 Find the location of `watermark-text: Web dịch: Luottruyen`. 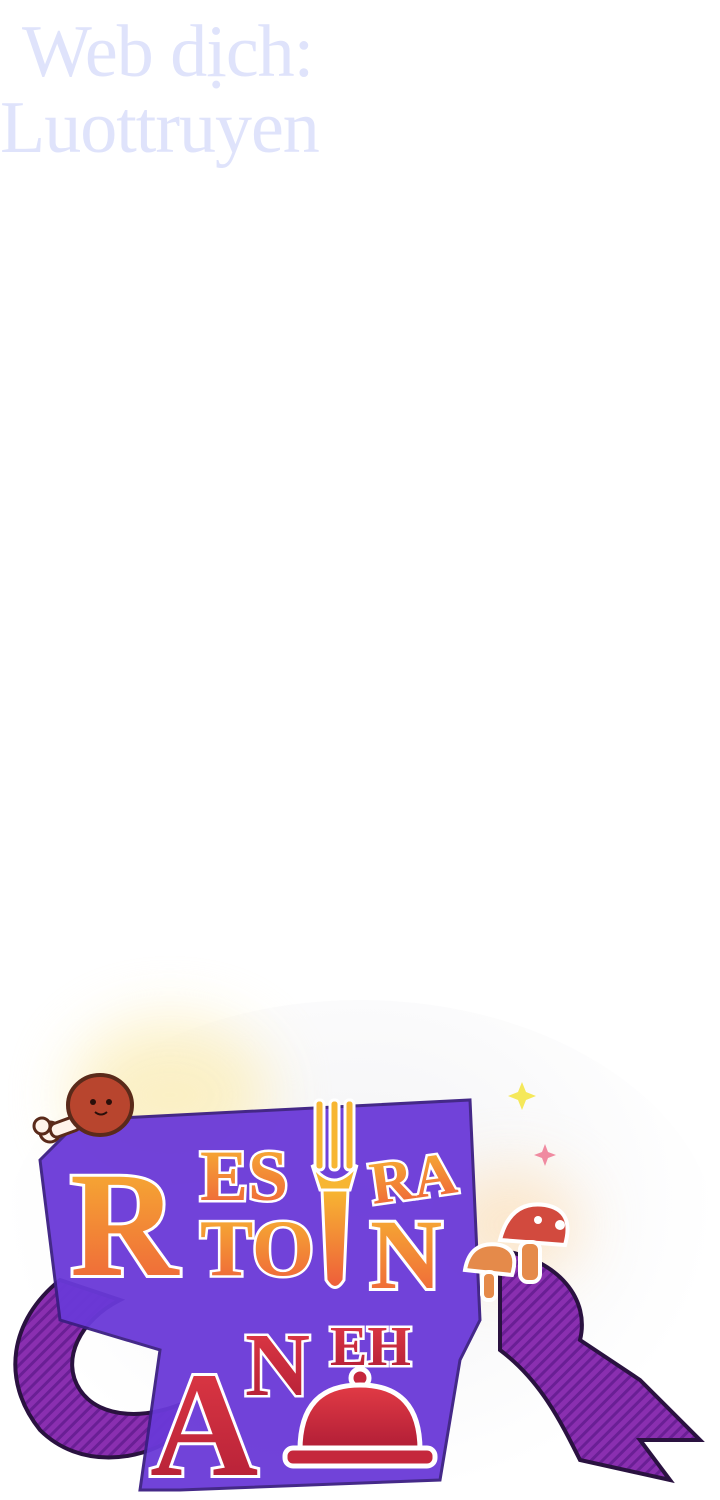

watermark-text: Web dịch: Luottruyen is located at coordinates (190, 90).